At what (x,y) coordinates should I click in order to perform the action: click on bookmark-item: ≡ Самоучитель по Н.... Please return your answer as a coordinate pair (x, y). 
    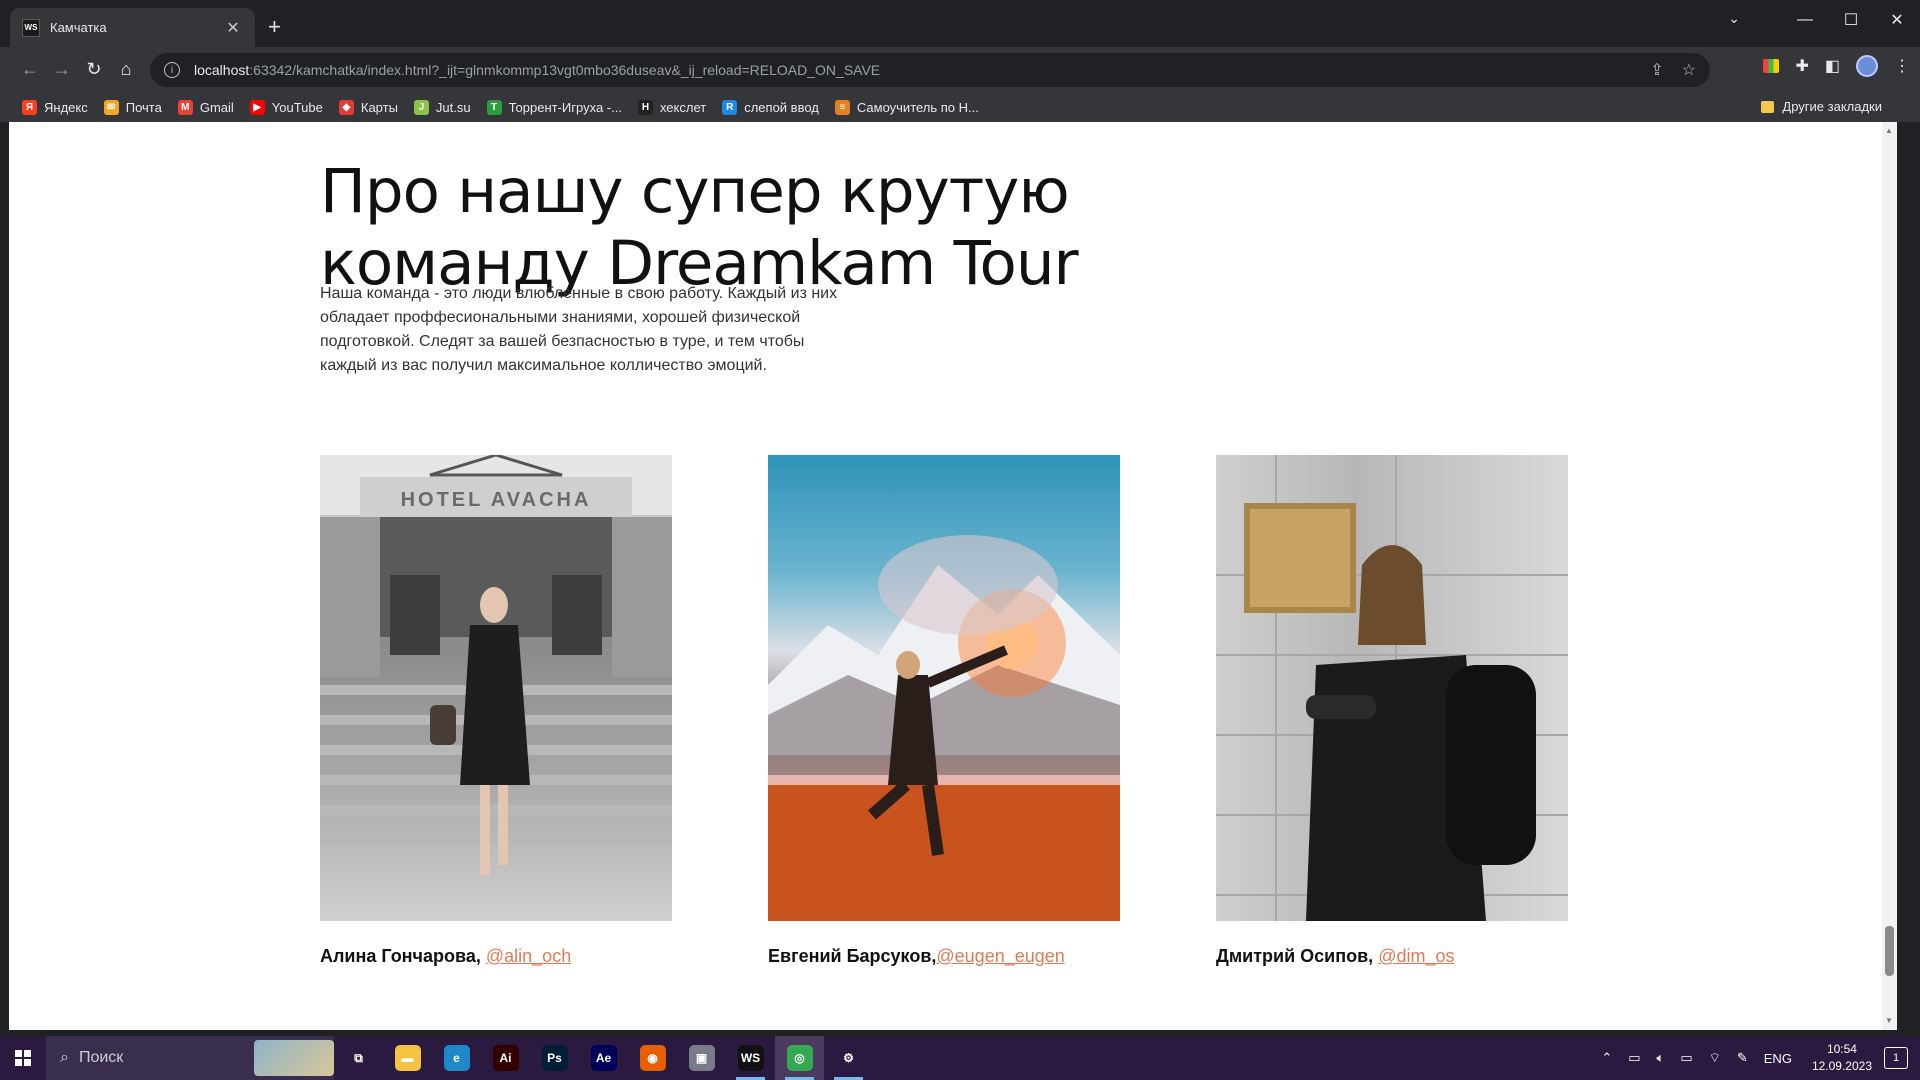
    Looking at the image, I should click on (906, 107).